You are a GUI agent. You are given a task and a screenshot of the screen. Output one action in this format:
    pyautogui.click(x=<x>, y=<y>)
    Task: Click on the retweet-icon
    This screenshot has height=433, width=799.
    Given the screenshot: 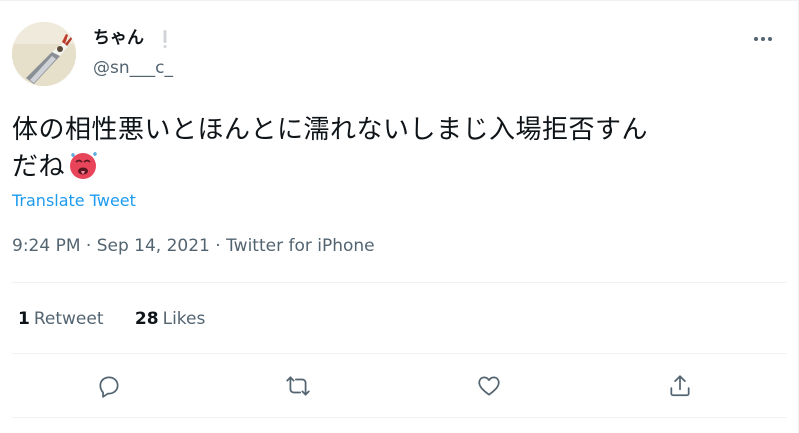 What is the action you would take?
    pyautogui.click(x=298, y=386)
    